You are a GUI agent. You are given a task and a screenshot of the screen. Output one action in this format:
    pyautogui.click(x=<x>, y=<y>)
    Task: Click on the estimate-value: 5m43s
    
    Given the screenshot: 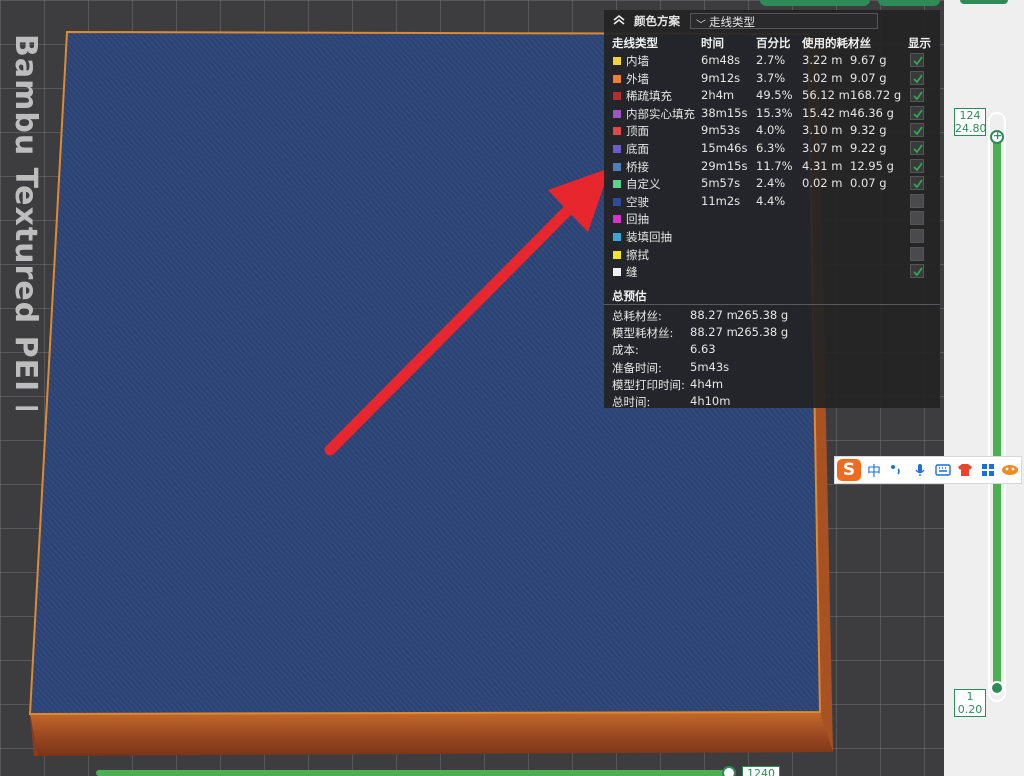 What is the action you would take?
    pyautogui.click(x=710, y=366)
    